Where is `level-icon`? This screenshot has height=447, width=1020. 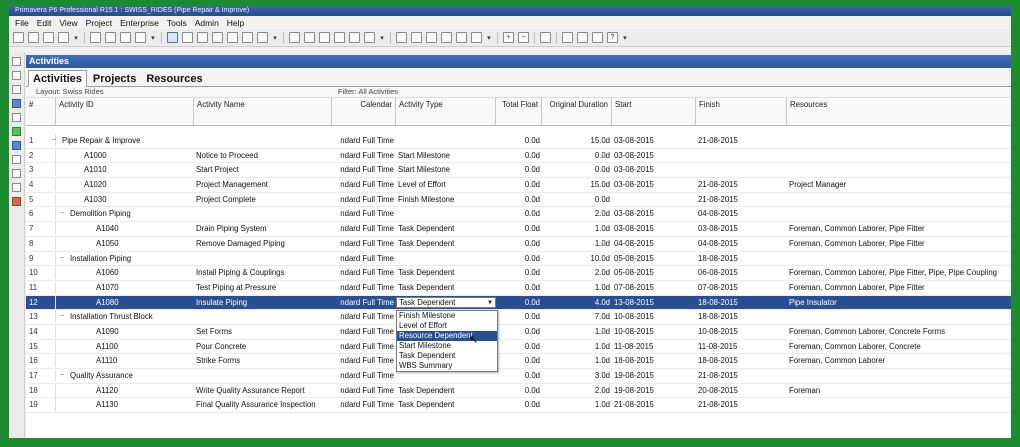
level-icon is located at coordinates (416, 37).